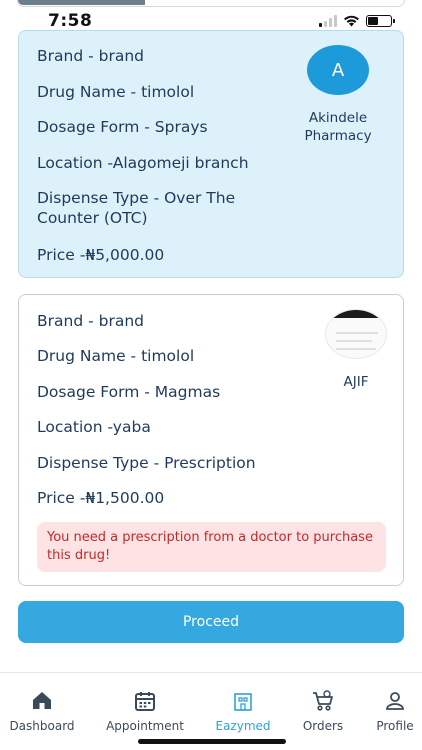  What do you see at coordinates (338, 70) in the screenshot?
I see `pharmacy-avatar: A` at bounding box center [338, 70].